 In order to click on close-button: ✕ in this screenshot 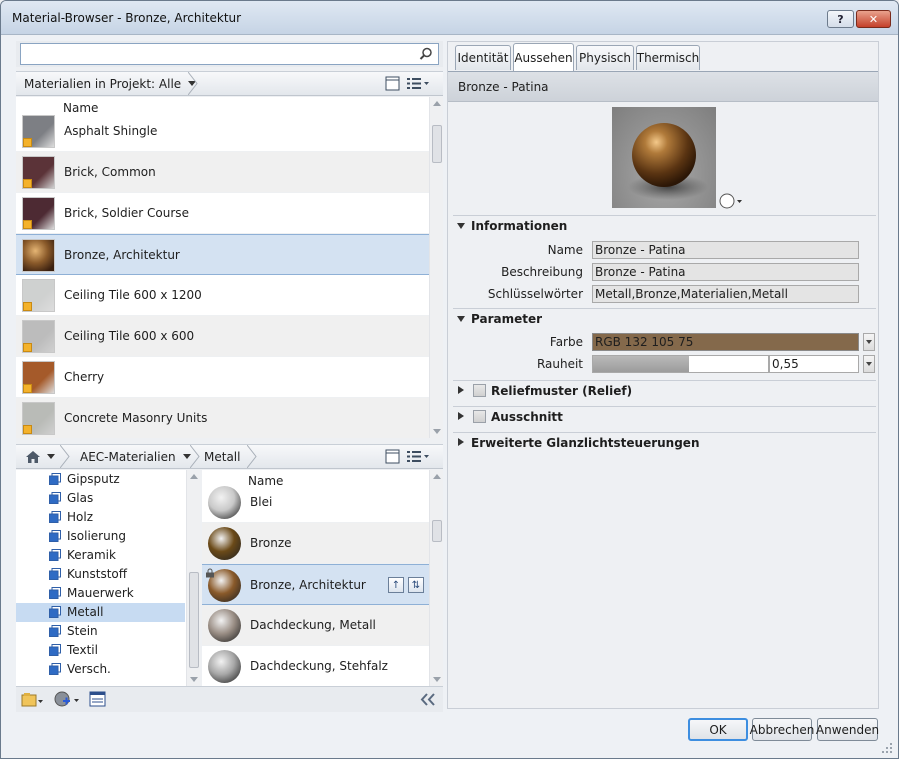, I will do `click(873, 19)`.